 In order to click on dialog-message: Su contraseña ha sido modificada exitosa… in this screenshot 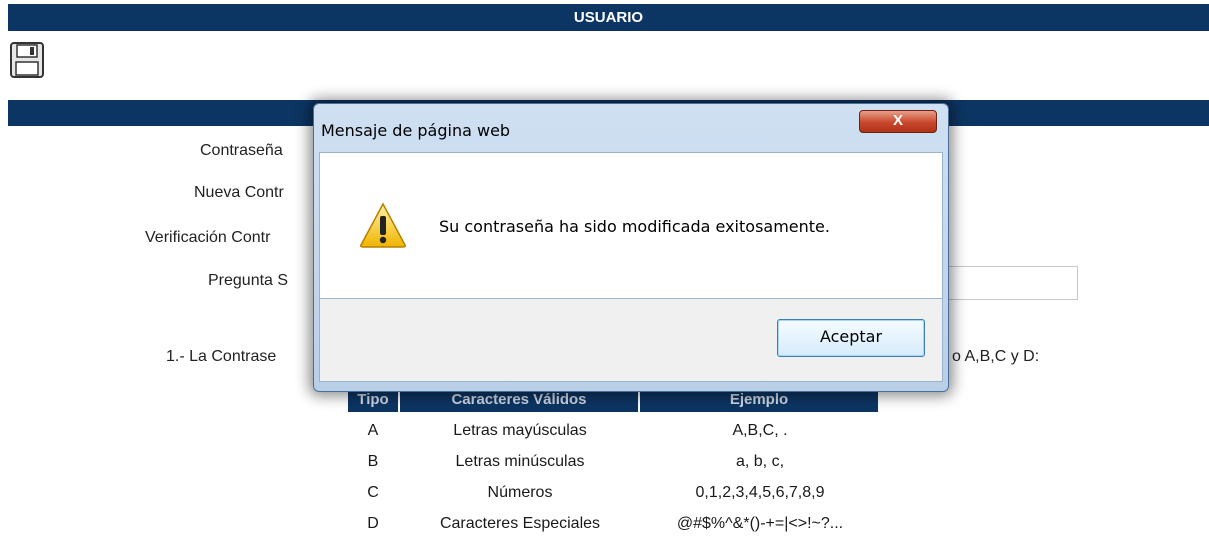, I will do `click(634, 226)`.